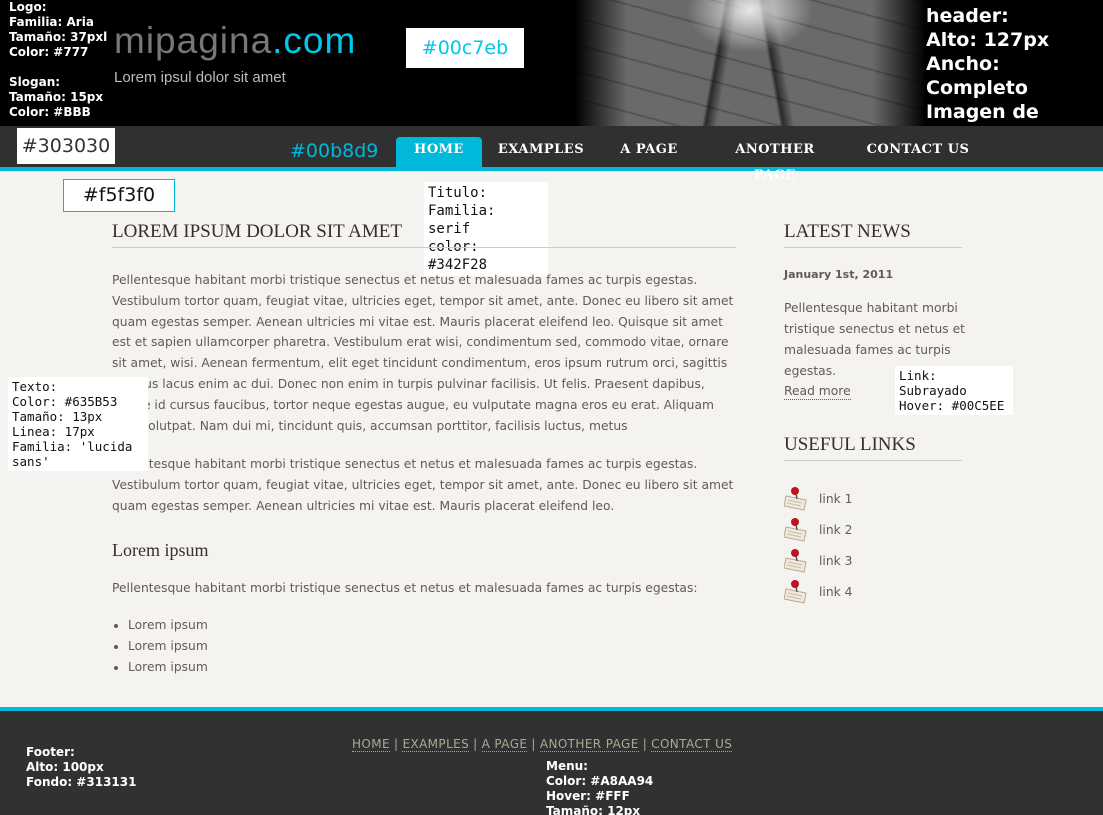 This screenshot has width=1103, height=815. Describe the element at coordinates (462, 220) in the screenshot. I see `annotation-line: Familia: serif` at that location.